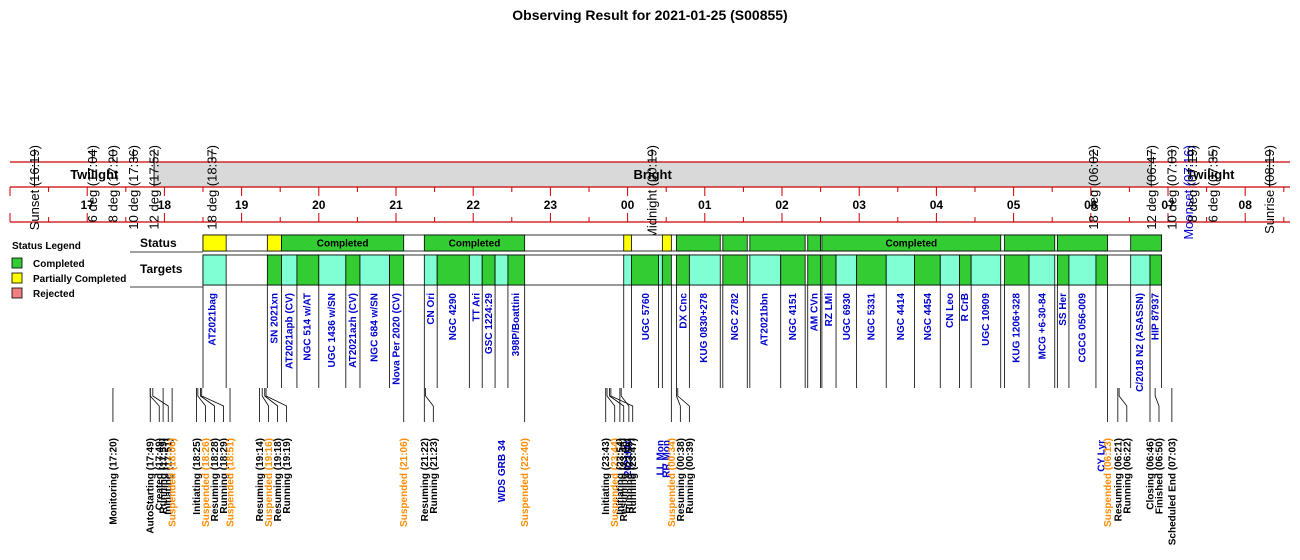 Image resolution: width=1300 pixels, height=560 pixels. Describe the element at coordinates (154, 187) in the screenshot. I see `marker-label-12-deg-17-52: 12 deg (17:52)` at that location.